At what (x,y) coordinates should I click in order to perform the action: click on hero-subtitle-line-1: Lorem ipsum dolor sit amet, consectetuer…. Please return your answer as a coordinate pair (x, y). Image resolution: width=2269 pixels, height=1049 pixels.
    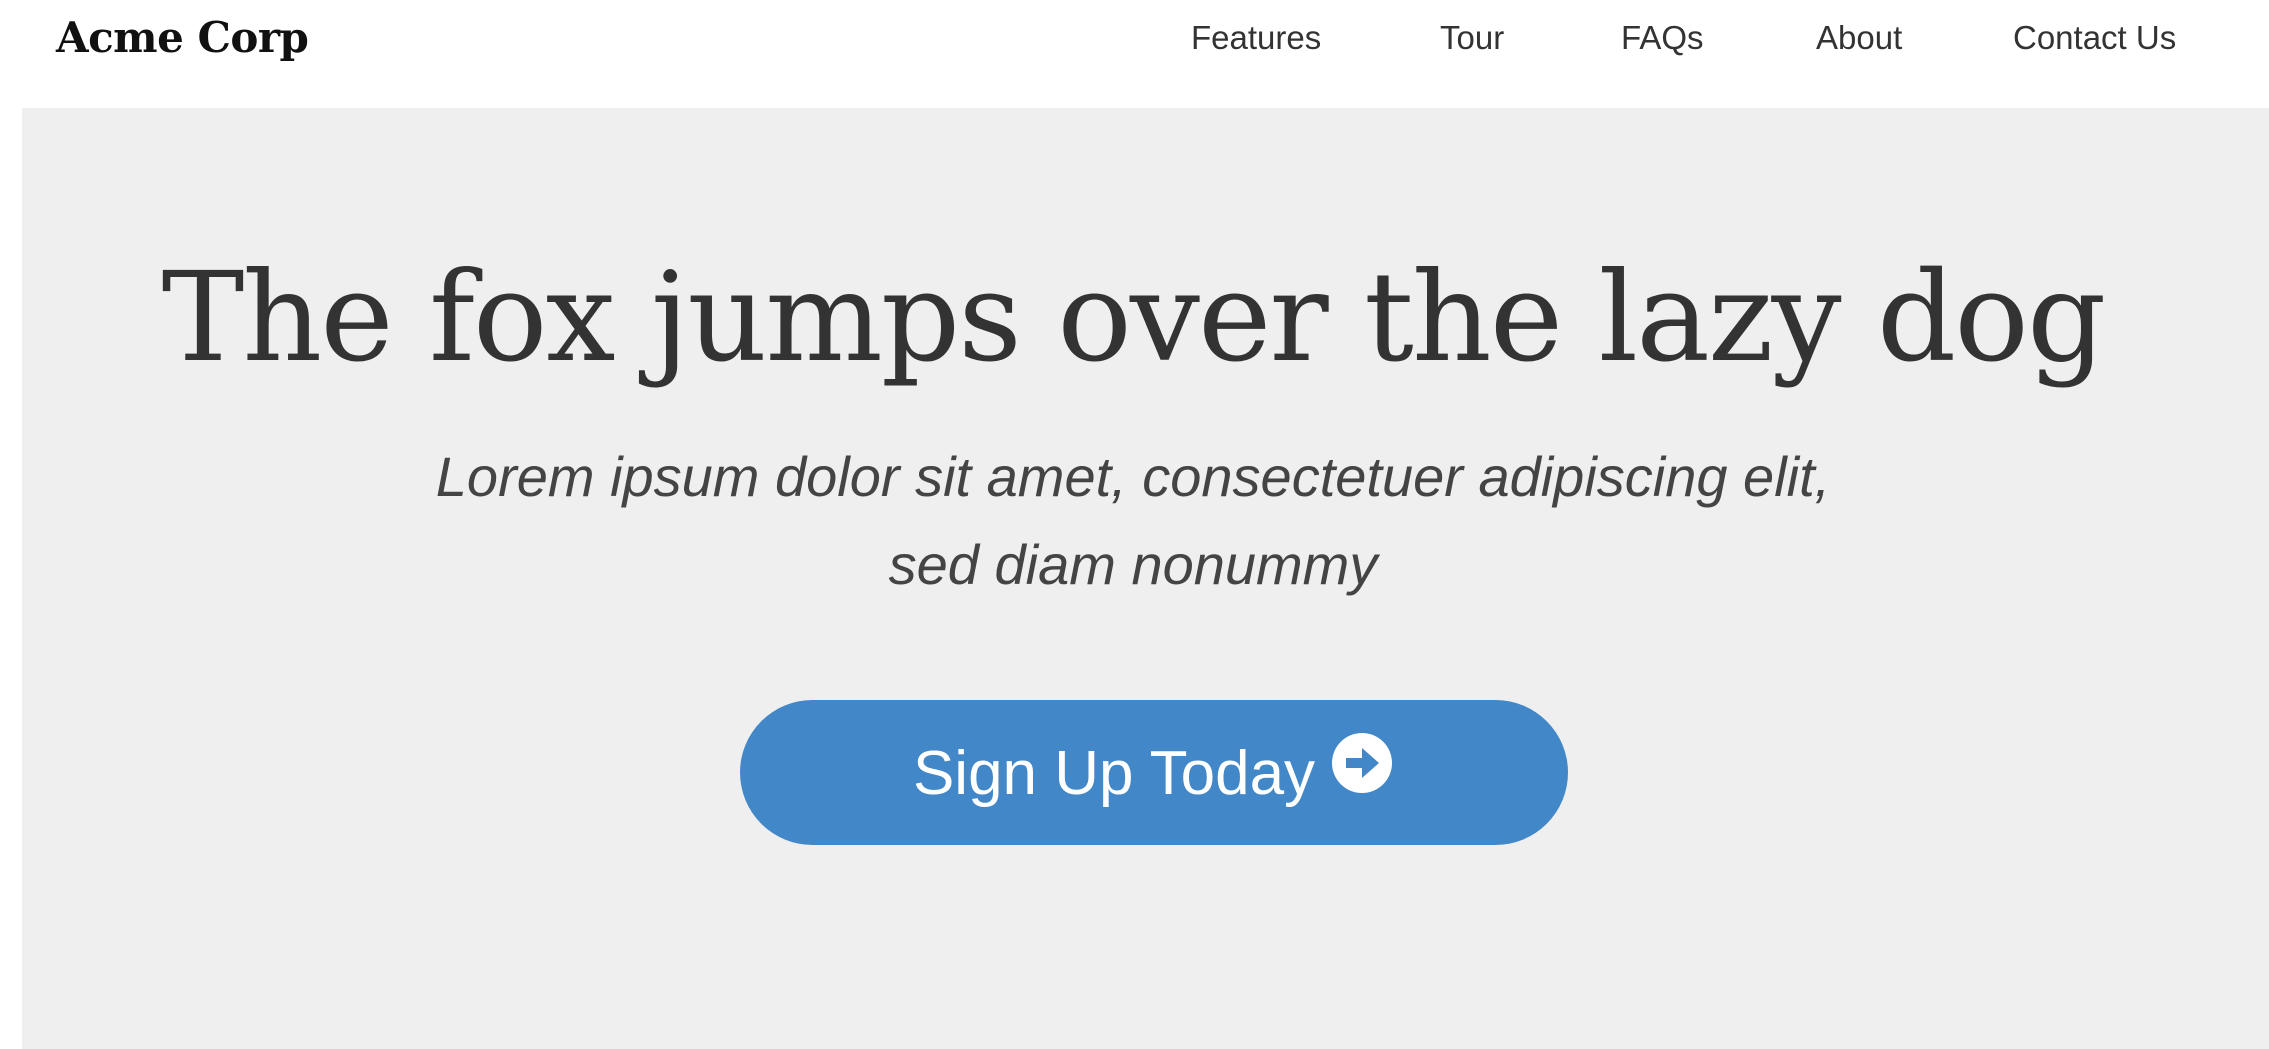
    Looking at the image, I should click on (1133, 476).